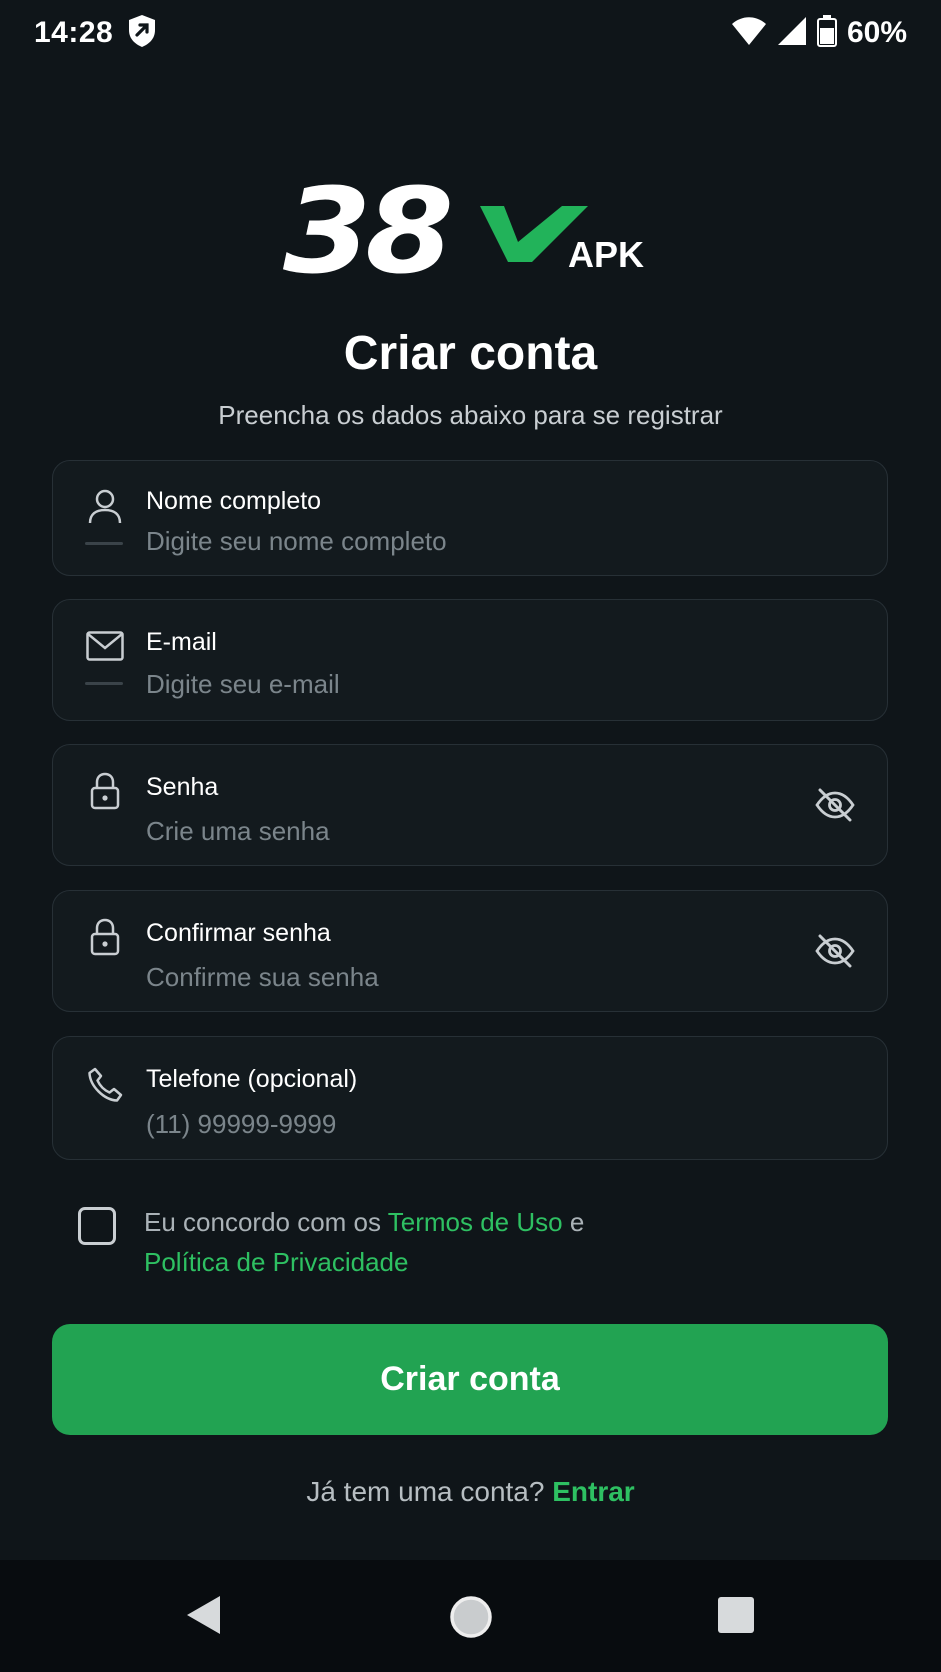 The image size is (941, 1672). I want to click on status-time: 14:28, so click(74, 32).